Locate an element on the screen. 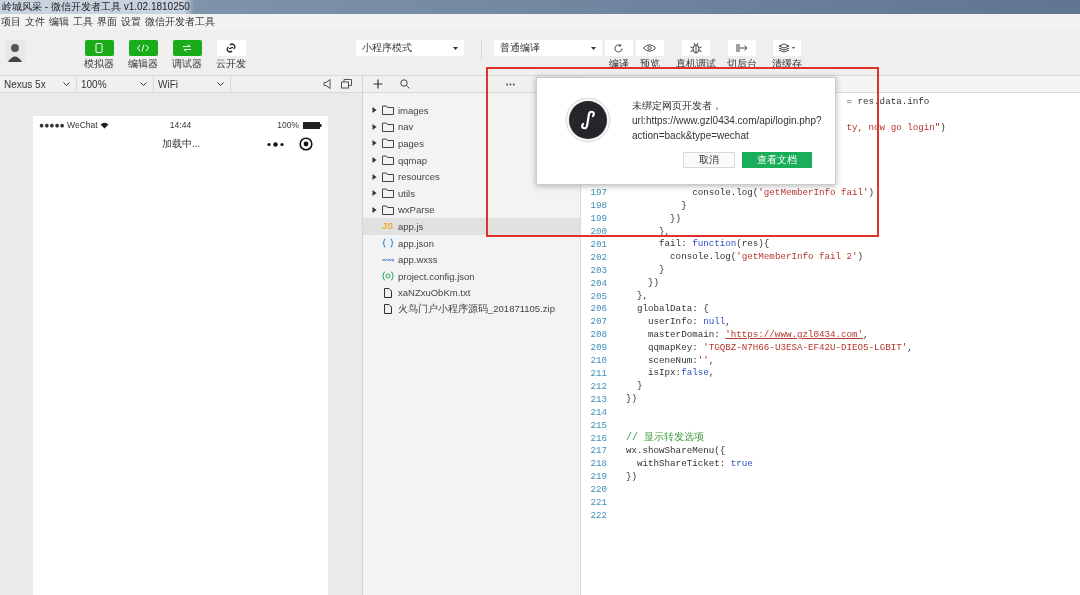 Image resolution: width=1080 pixels, height=595 pixels. compile-dropdown: 普通编译 is located at coordinates (548, 48).